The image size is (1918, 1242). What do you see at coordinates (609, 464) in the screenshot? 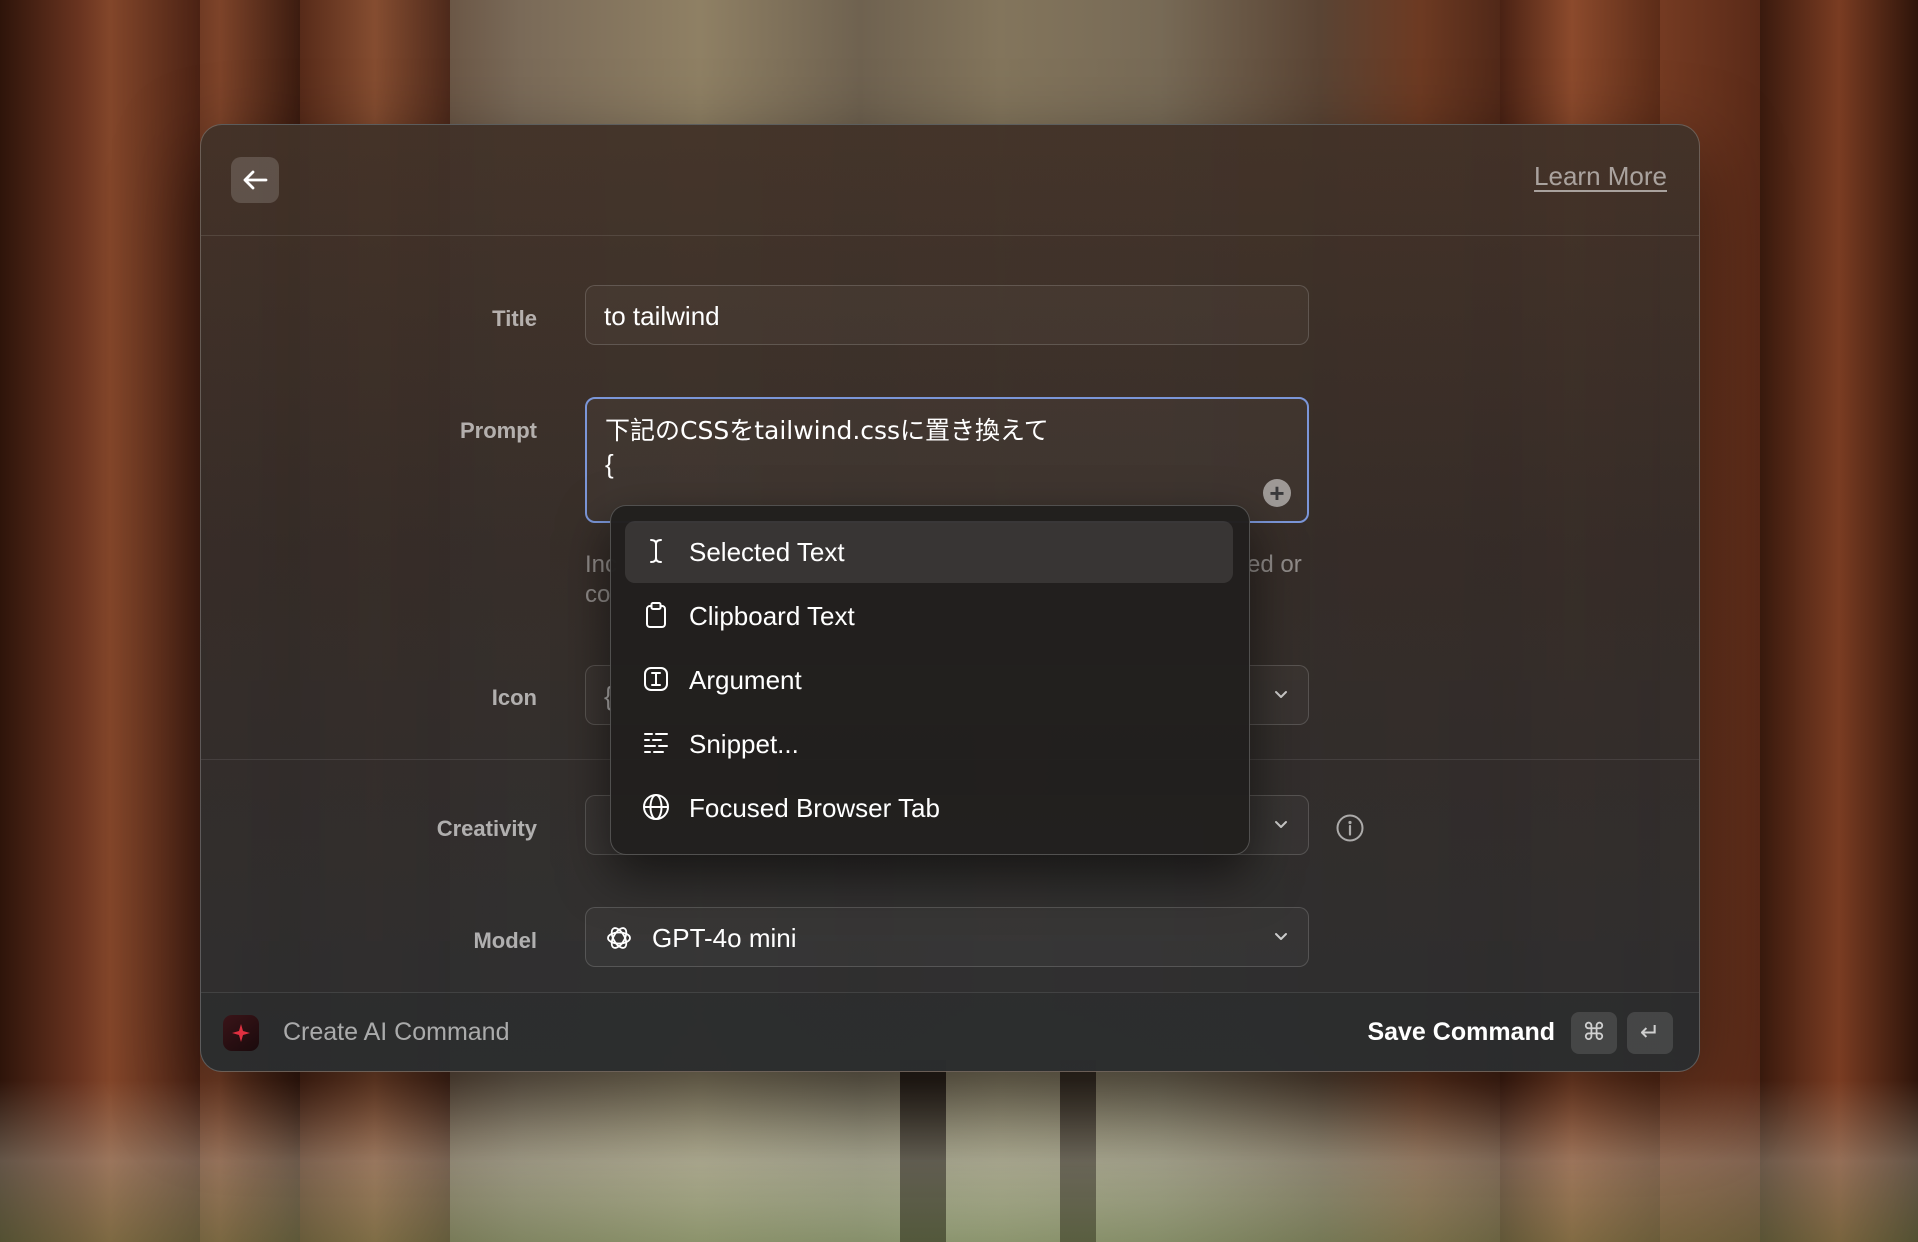
I see `prompt-text-line: {` at bounding box center [609, 464].